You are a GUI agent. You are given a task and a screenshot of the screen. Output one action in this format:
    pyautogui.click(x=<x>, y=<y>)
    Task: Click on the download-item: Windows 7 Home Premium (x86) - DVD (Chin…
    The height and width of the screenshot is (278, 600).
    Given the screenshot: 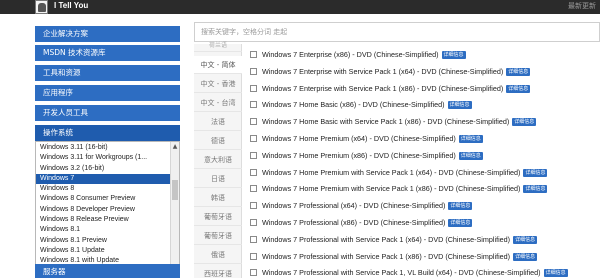 What is the action you would take?
    pyautogui.click(x=425, y=156)
    